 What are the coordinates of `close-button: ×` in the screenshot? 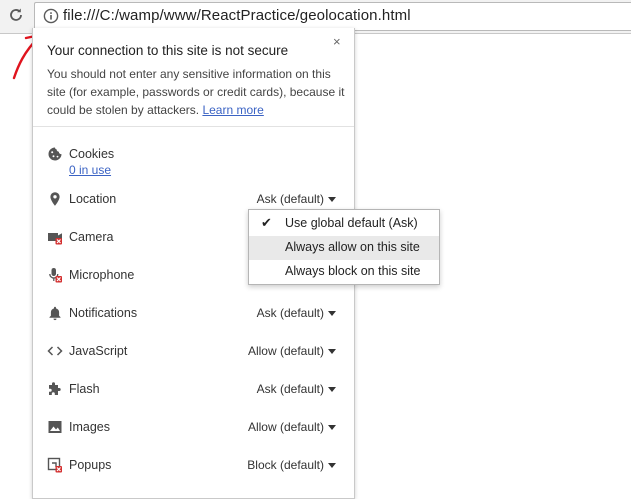 It's located at (337, 41).